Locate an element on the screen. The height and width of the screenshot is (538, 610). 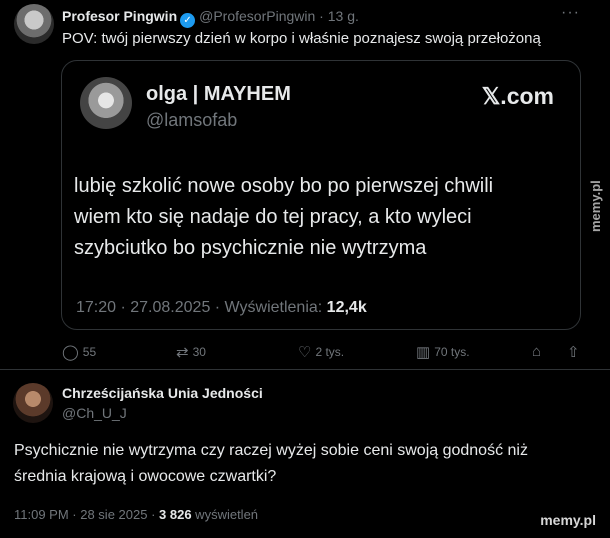
author-handle: @ProfesorPingwin is located at coordinates (257, 16).